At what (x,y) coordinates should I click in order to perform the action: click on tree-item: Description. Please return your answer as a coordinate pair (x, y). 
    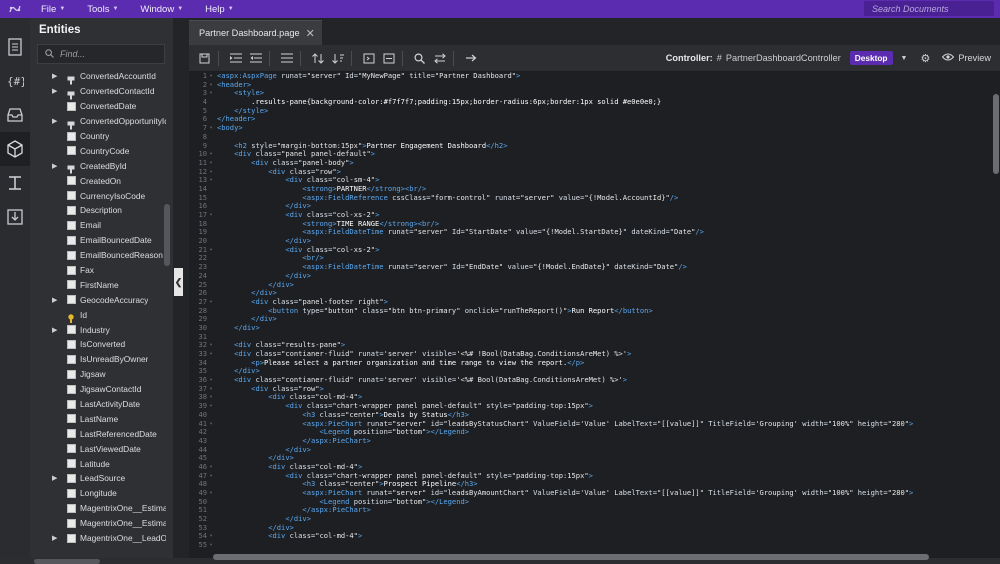
    Looking at the image, I should click on (101, 210).